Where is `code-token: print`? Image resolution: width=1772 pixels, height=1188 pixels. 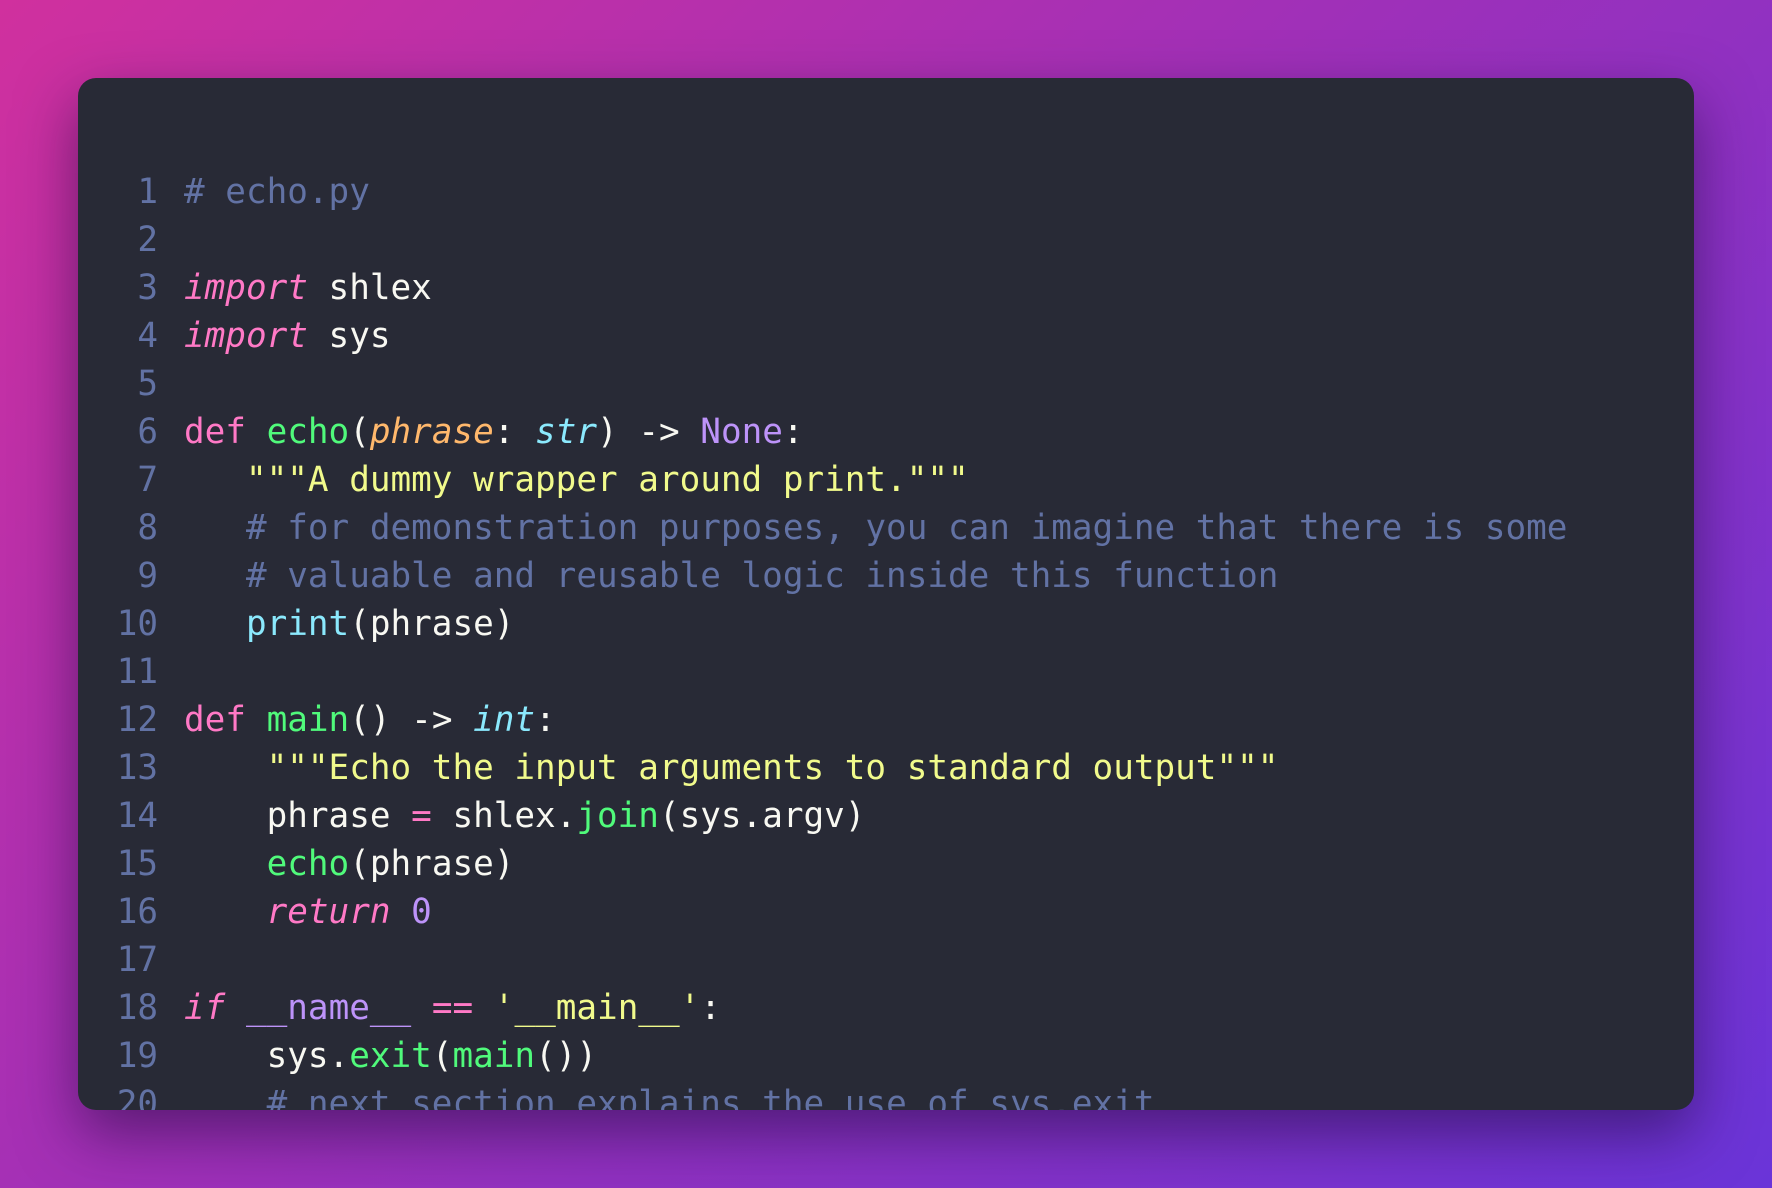
code-token: print is located at coordinates (297, 624).